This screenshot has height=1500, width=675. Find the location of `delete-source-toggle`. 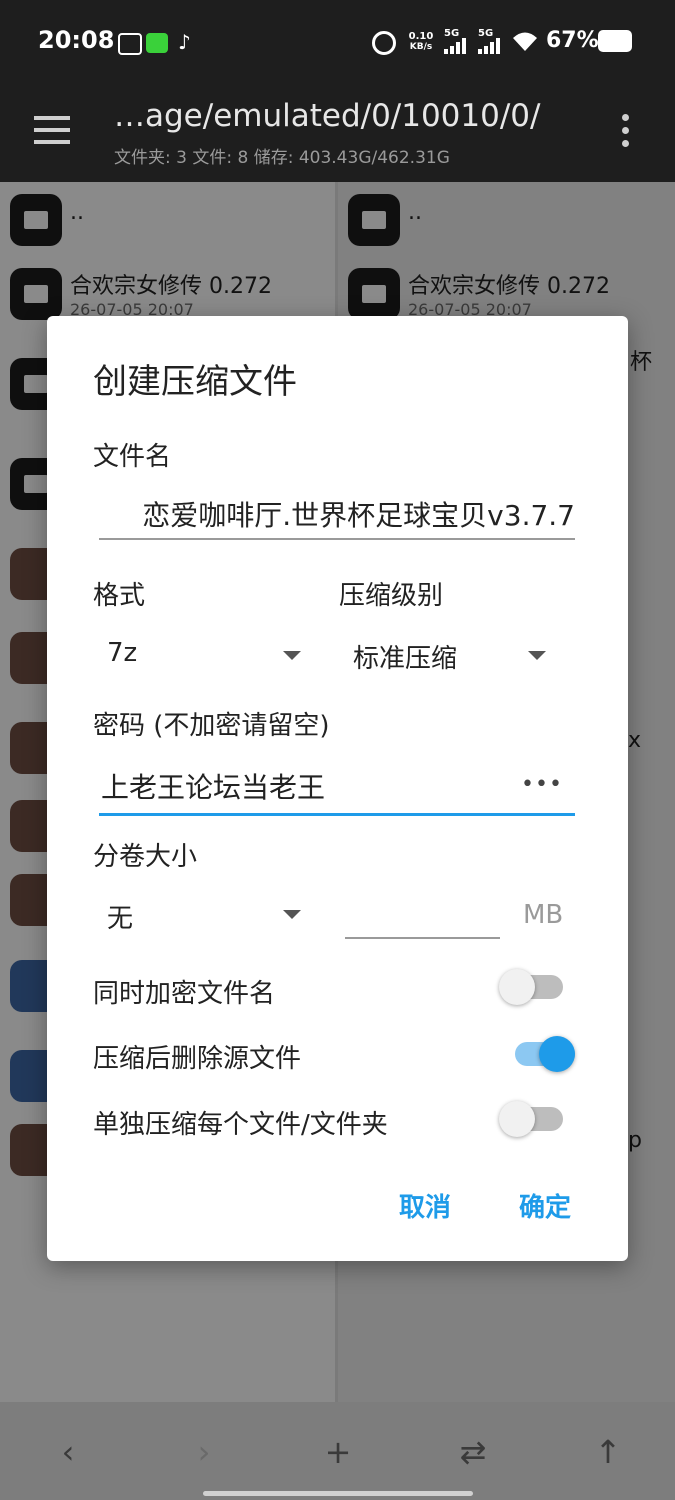

delete-source-toggle is located at coordinates (545, 1054).